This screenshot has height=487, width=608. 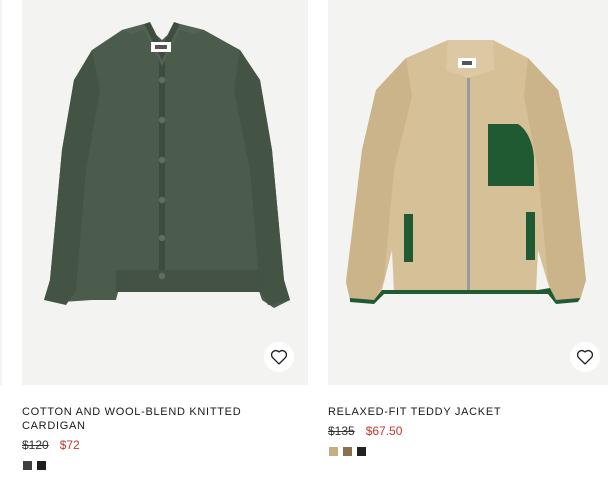 I want to click on product-price: $135 $67.50, so click(x=468, y=431).